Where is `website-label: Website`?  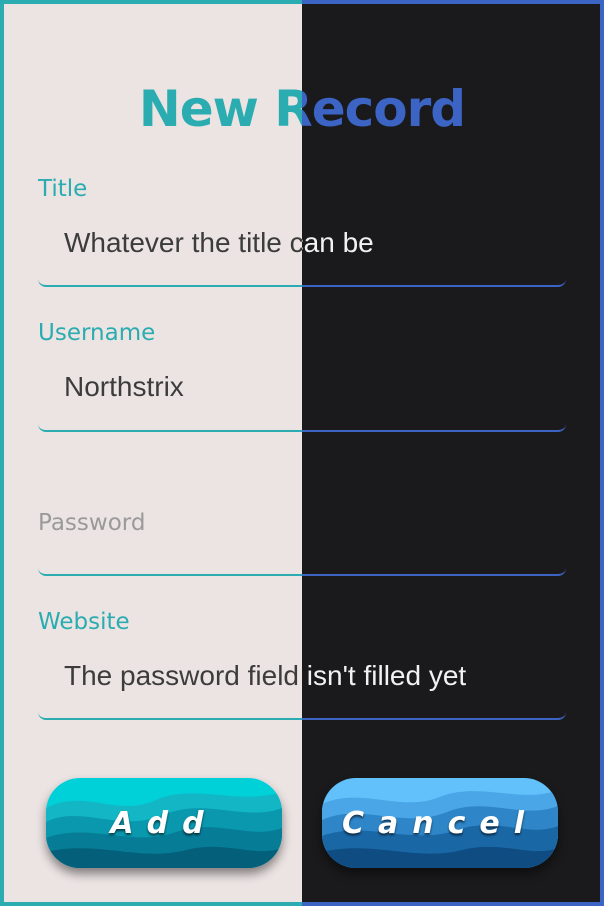 website-label: Website is located at coordinates (84, 622).